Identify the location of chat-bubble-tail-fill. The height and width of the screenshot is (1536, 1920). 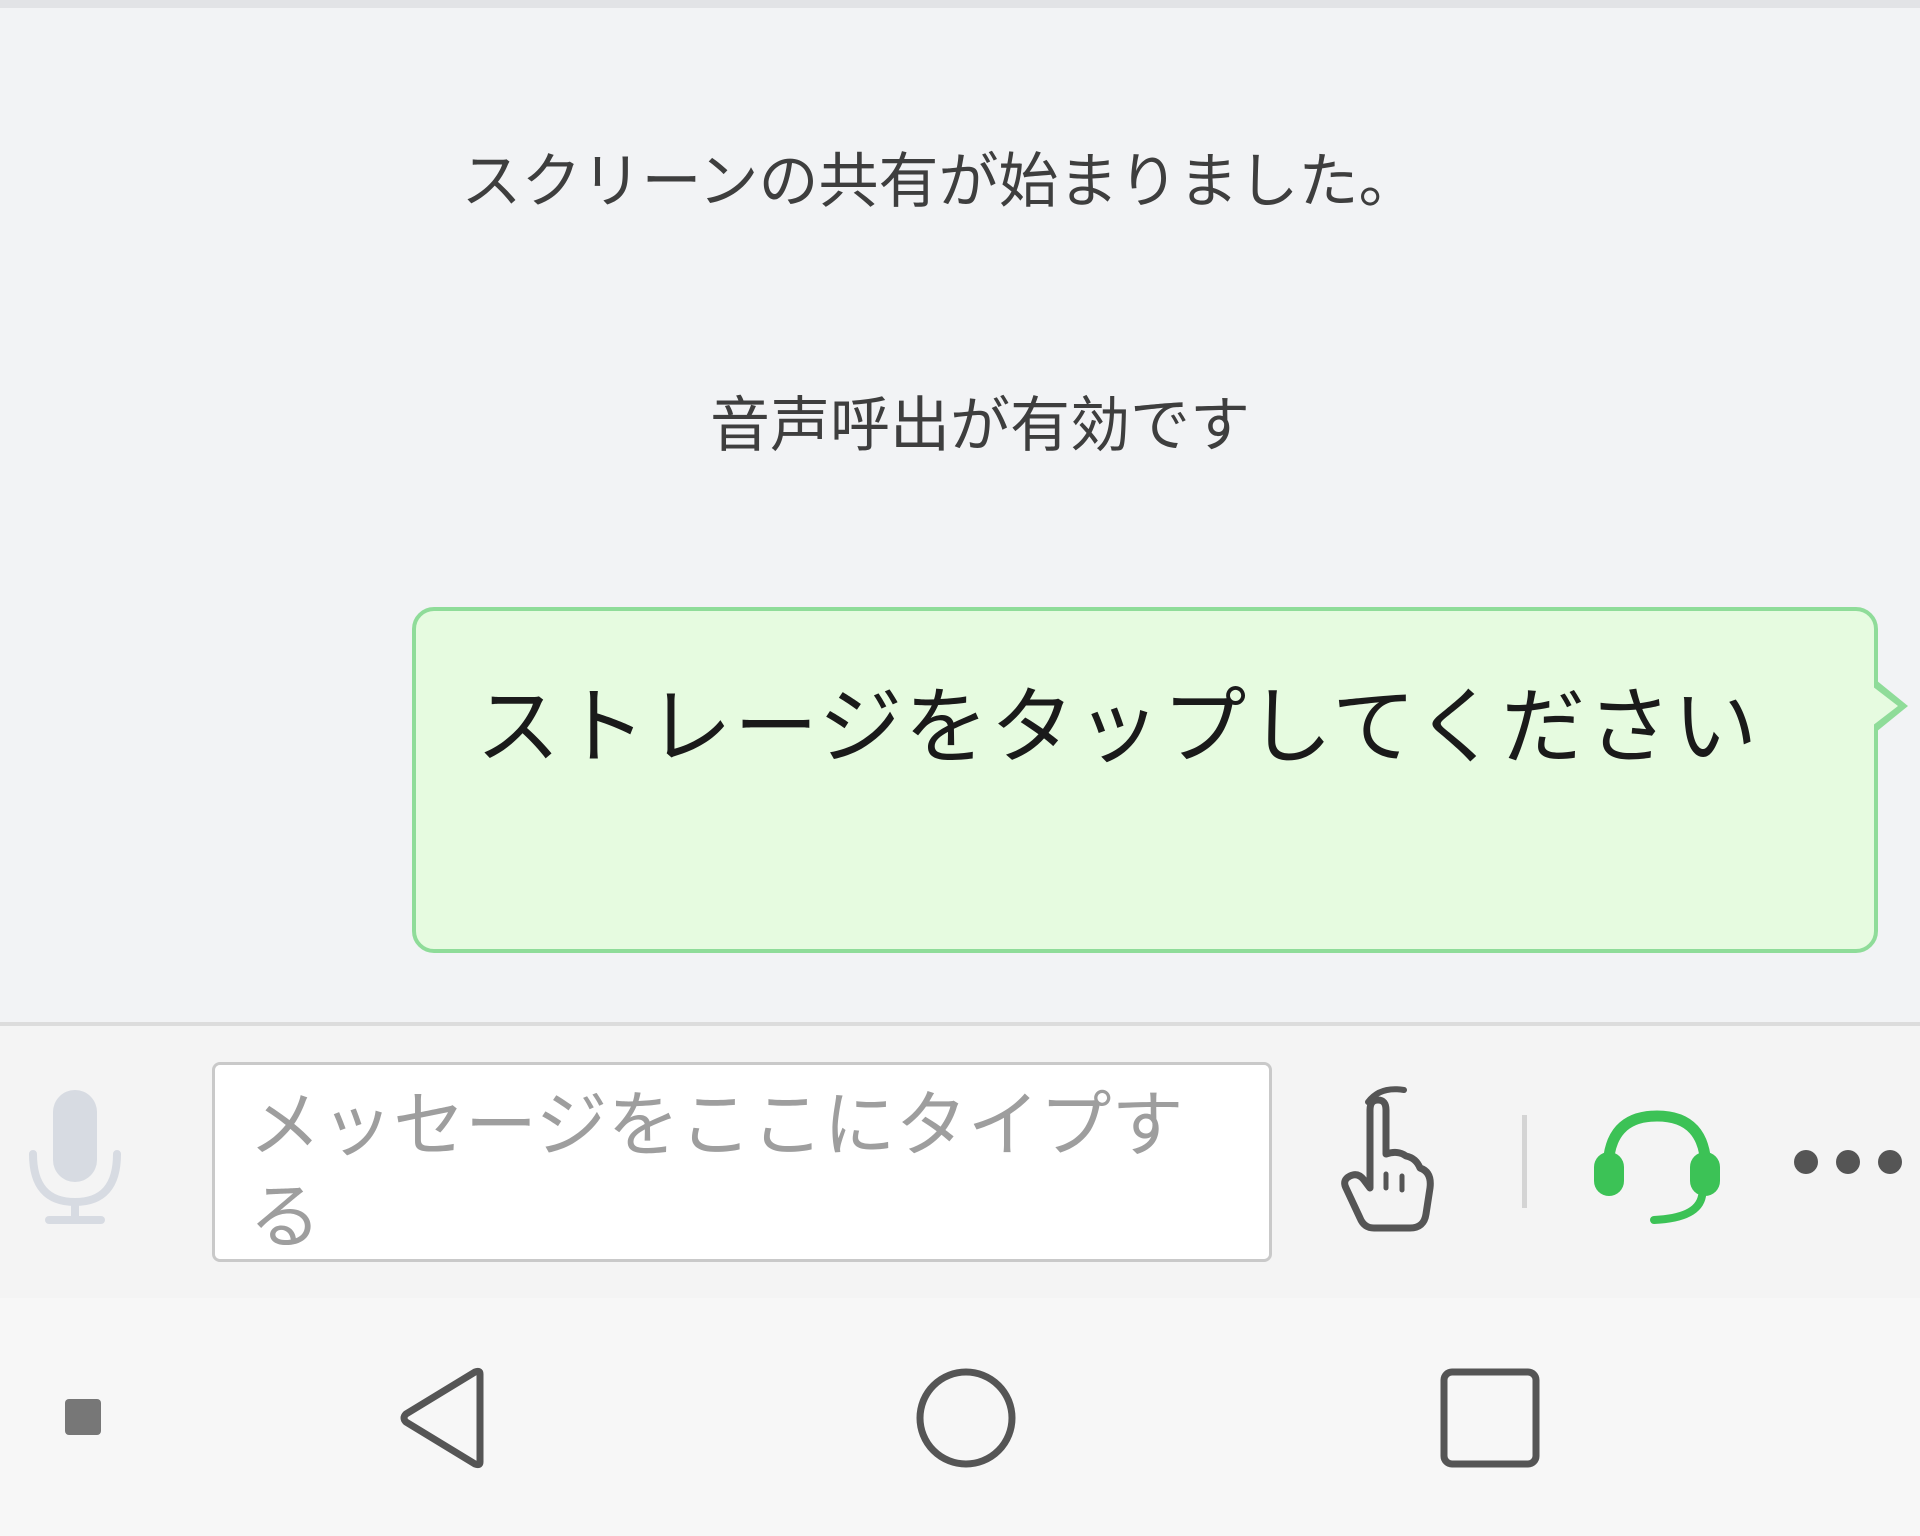
(1885, 706).